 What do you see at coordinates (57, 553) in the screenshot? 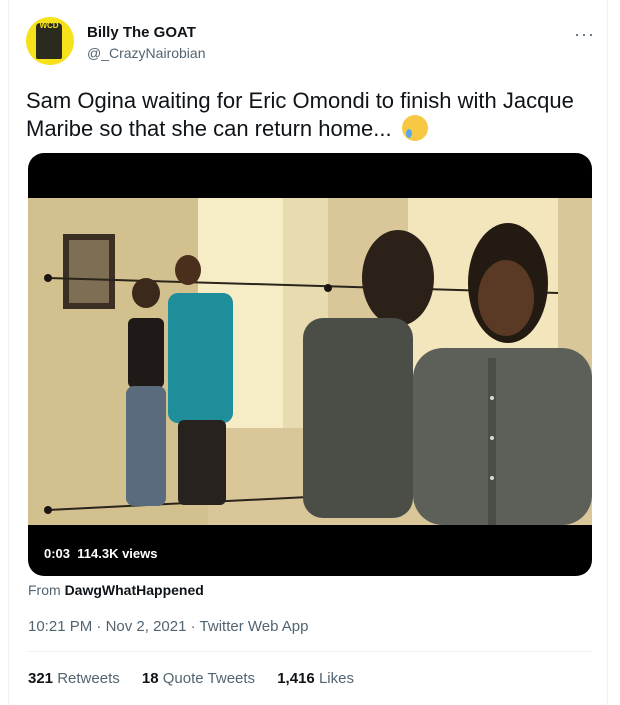
I see `video-time: 0:03` at bounding box center [57, 553].